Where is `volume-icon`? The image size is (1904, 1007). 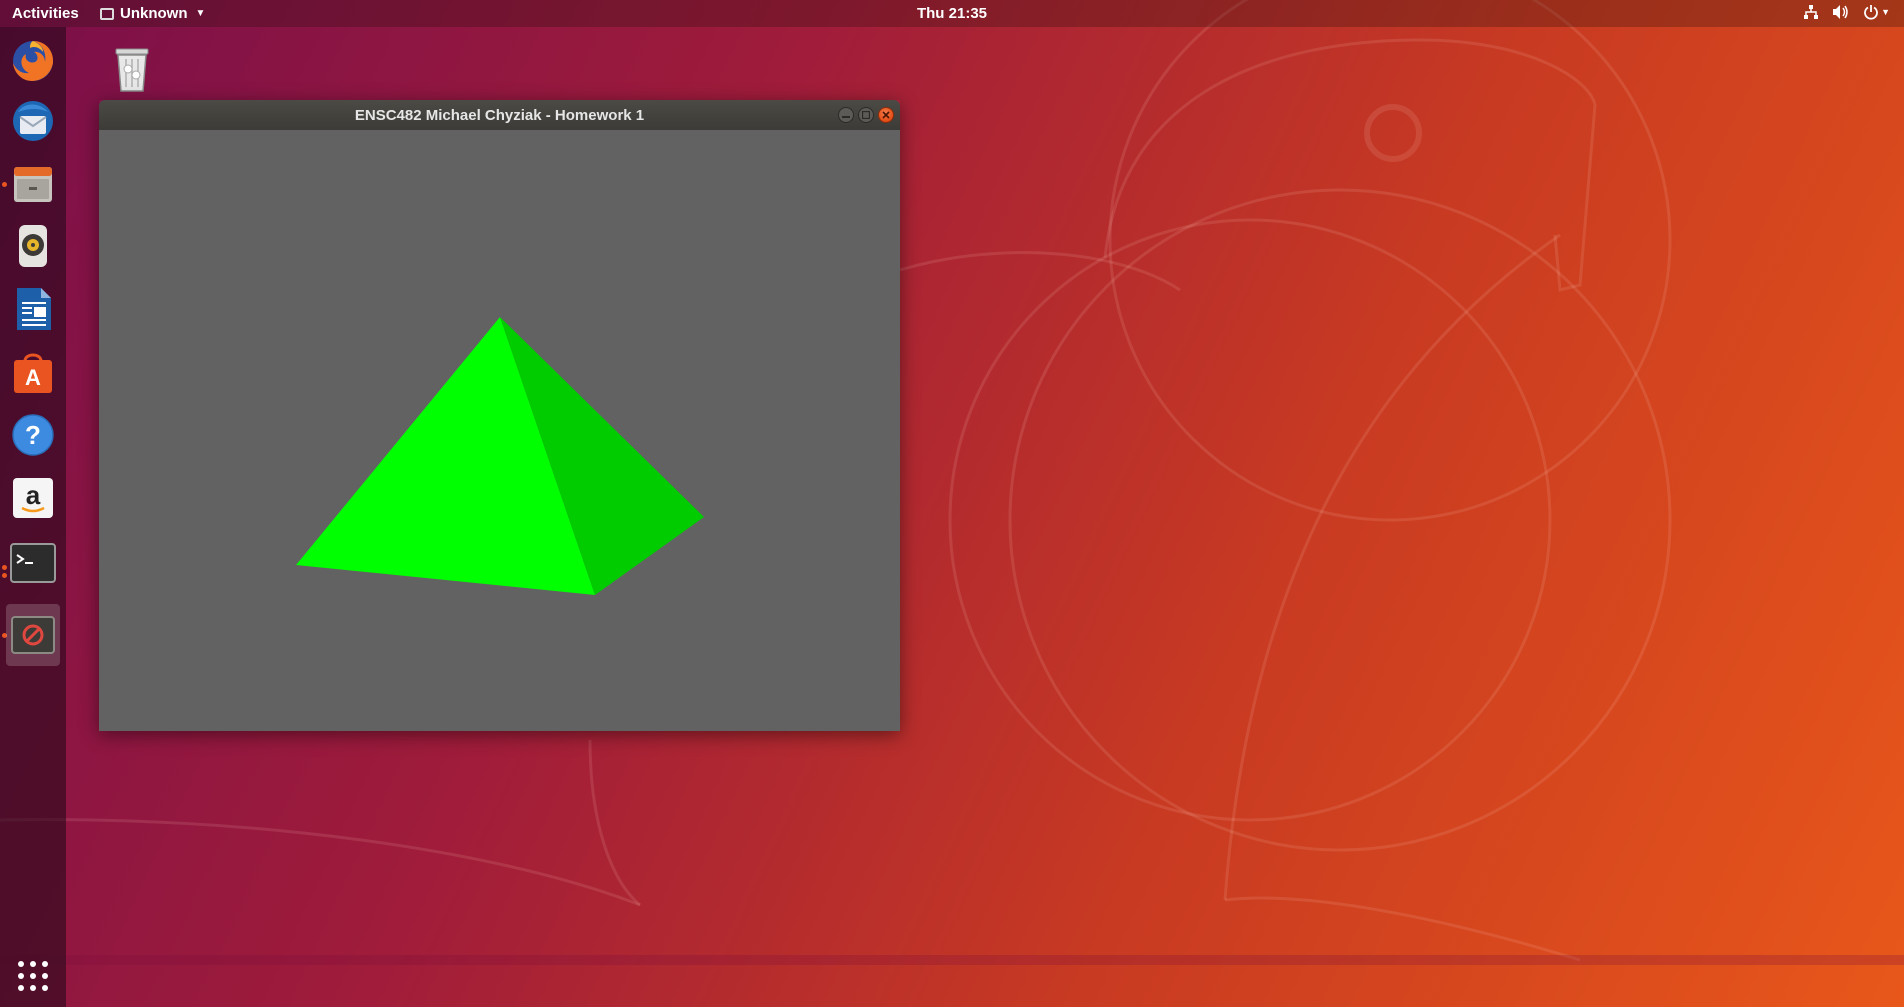
volume-icon is located at coordinates (1841, 12).